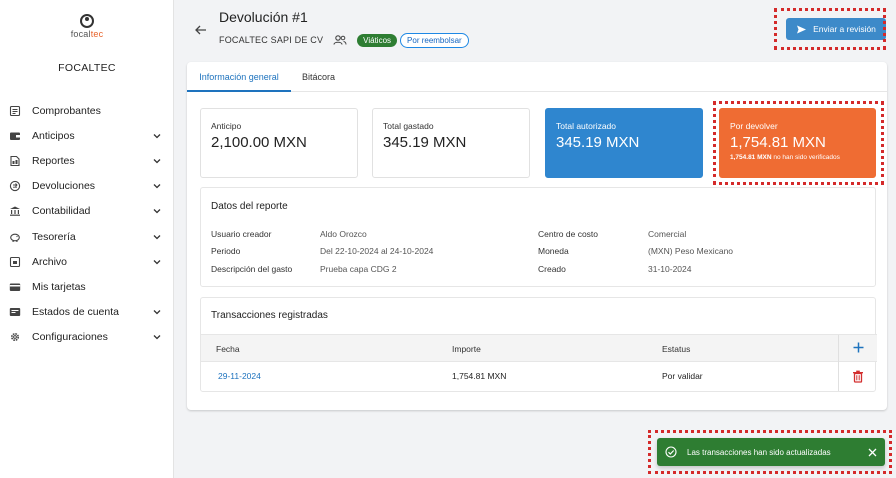 This screenshot has width=896, height=478. Describe the element at coordinates (858, 347) in the screenshot. I see `add-transaction-icon` at that location.